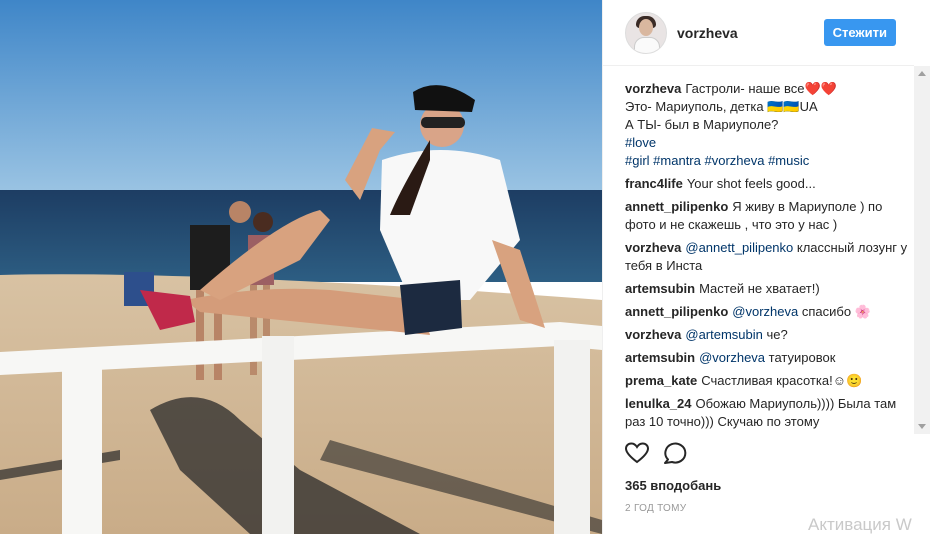  I want to click on caption-line: А ТЫ- был в Мариуполе?, so click(702, 124).